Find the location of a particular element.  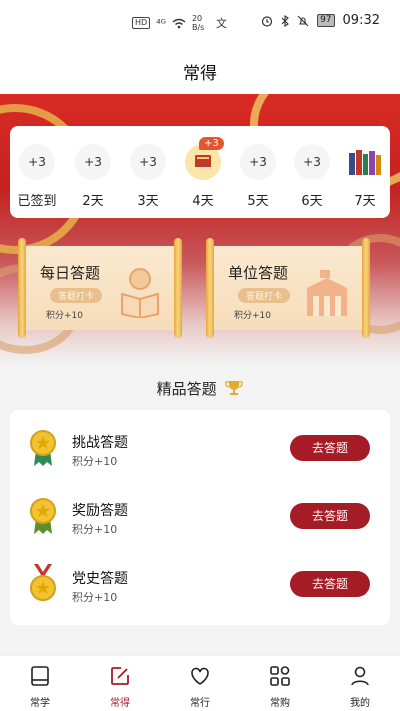

books-icon is located at coordinates (365, 162).